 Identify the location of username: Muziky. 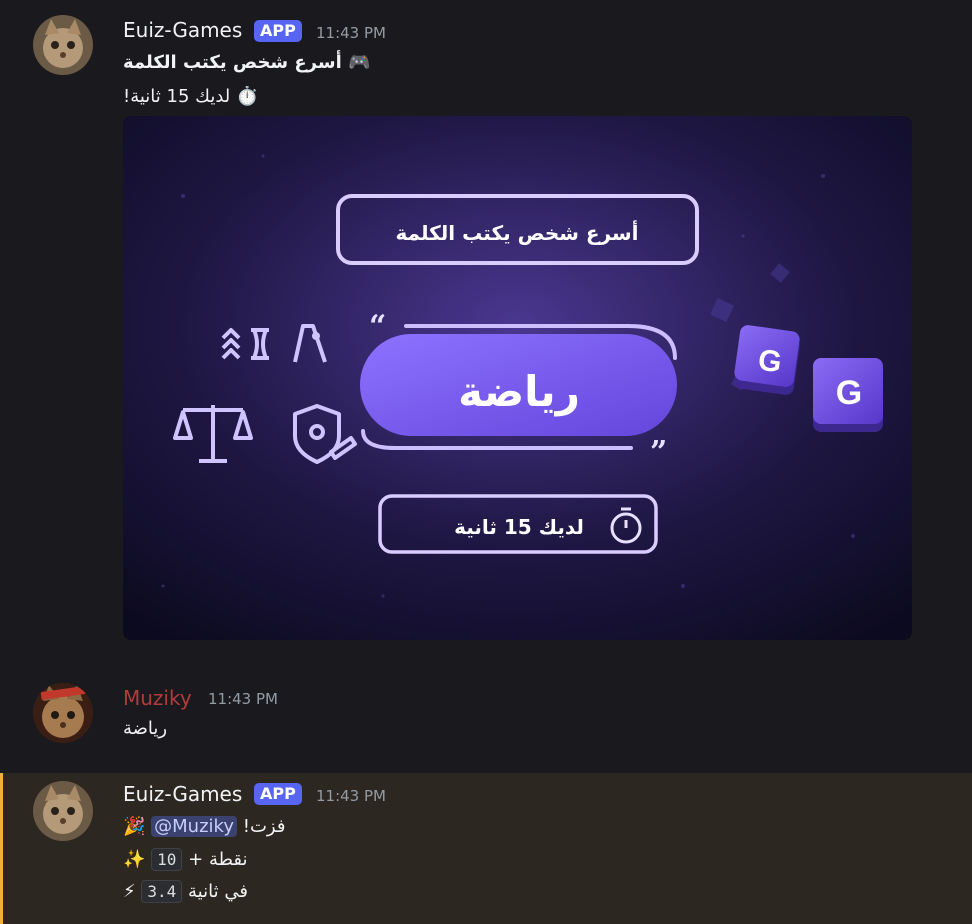
(157, 698).